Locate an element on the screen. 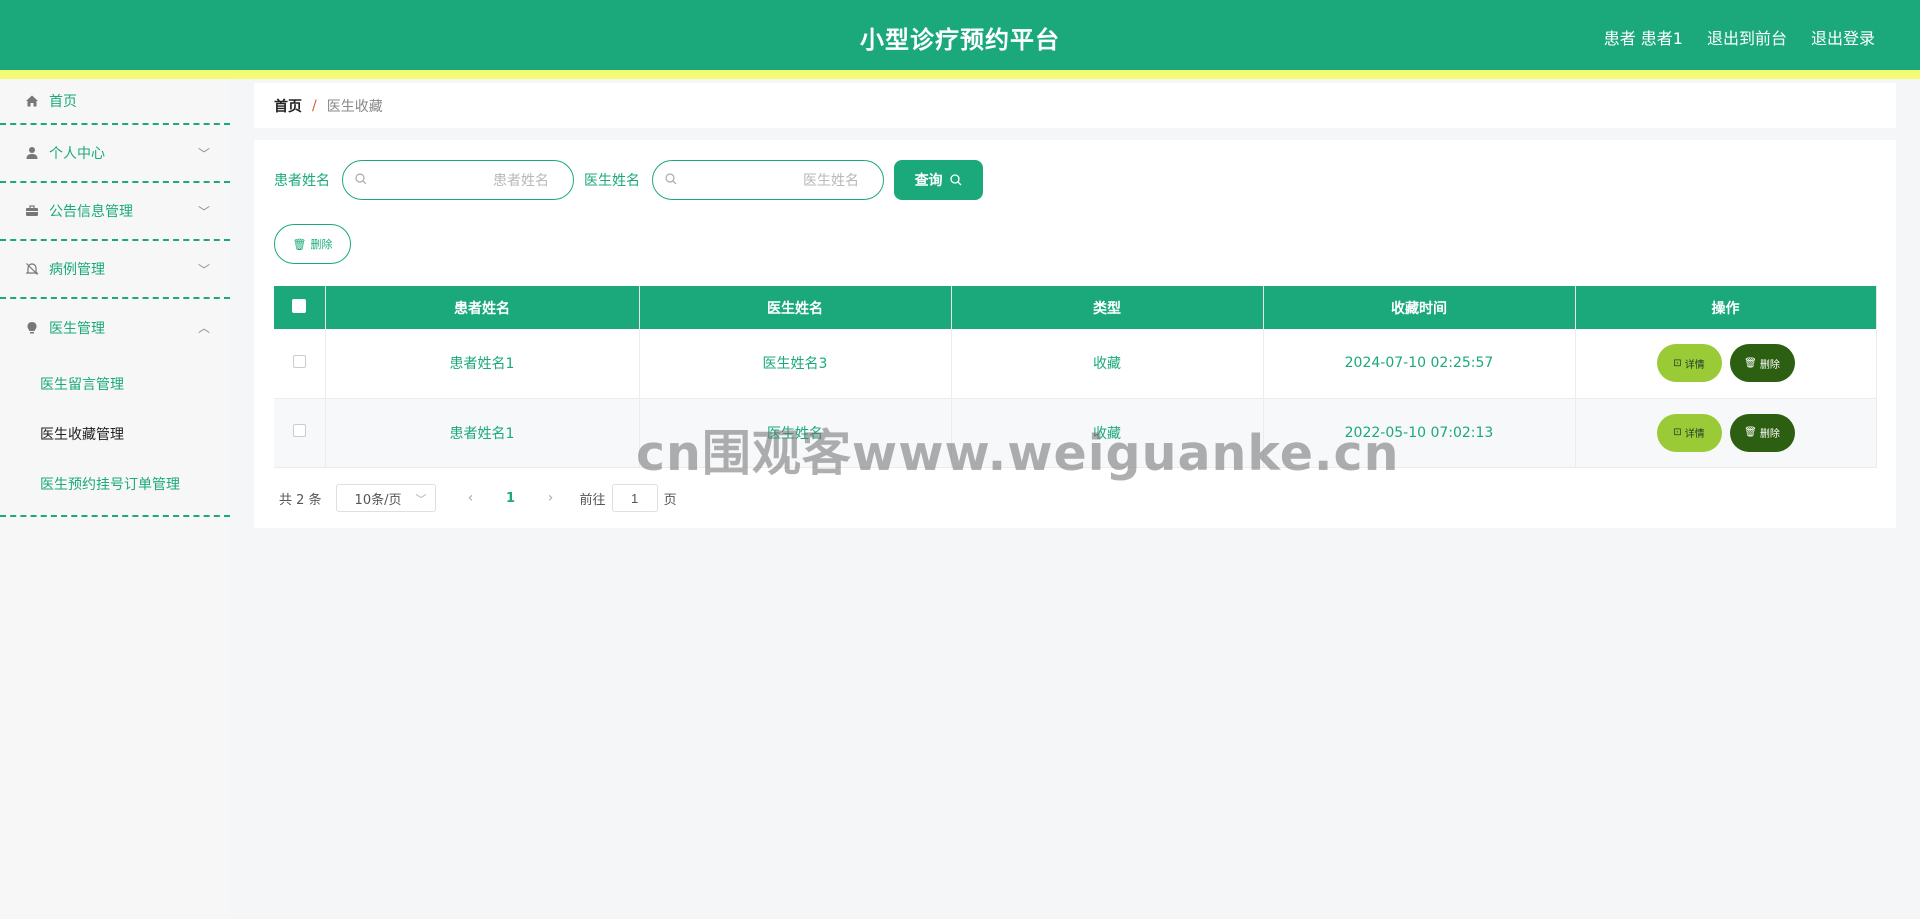  breadcrumb-home: 首页 is located at coordinates (288, 106).